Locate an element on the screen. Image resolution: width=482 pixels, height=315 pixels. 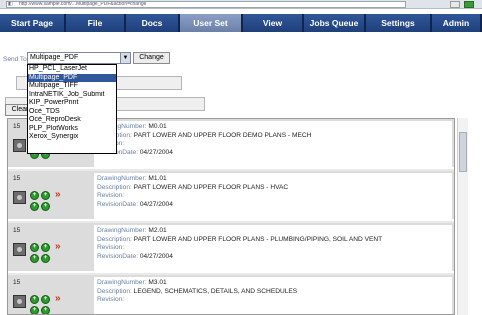
browser-dropdown-button is located at coordinates (455, 4).